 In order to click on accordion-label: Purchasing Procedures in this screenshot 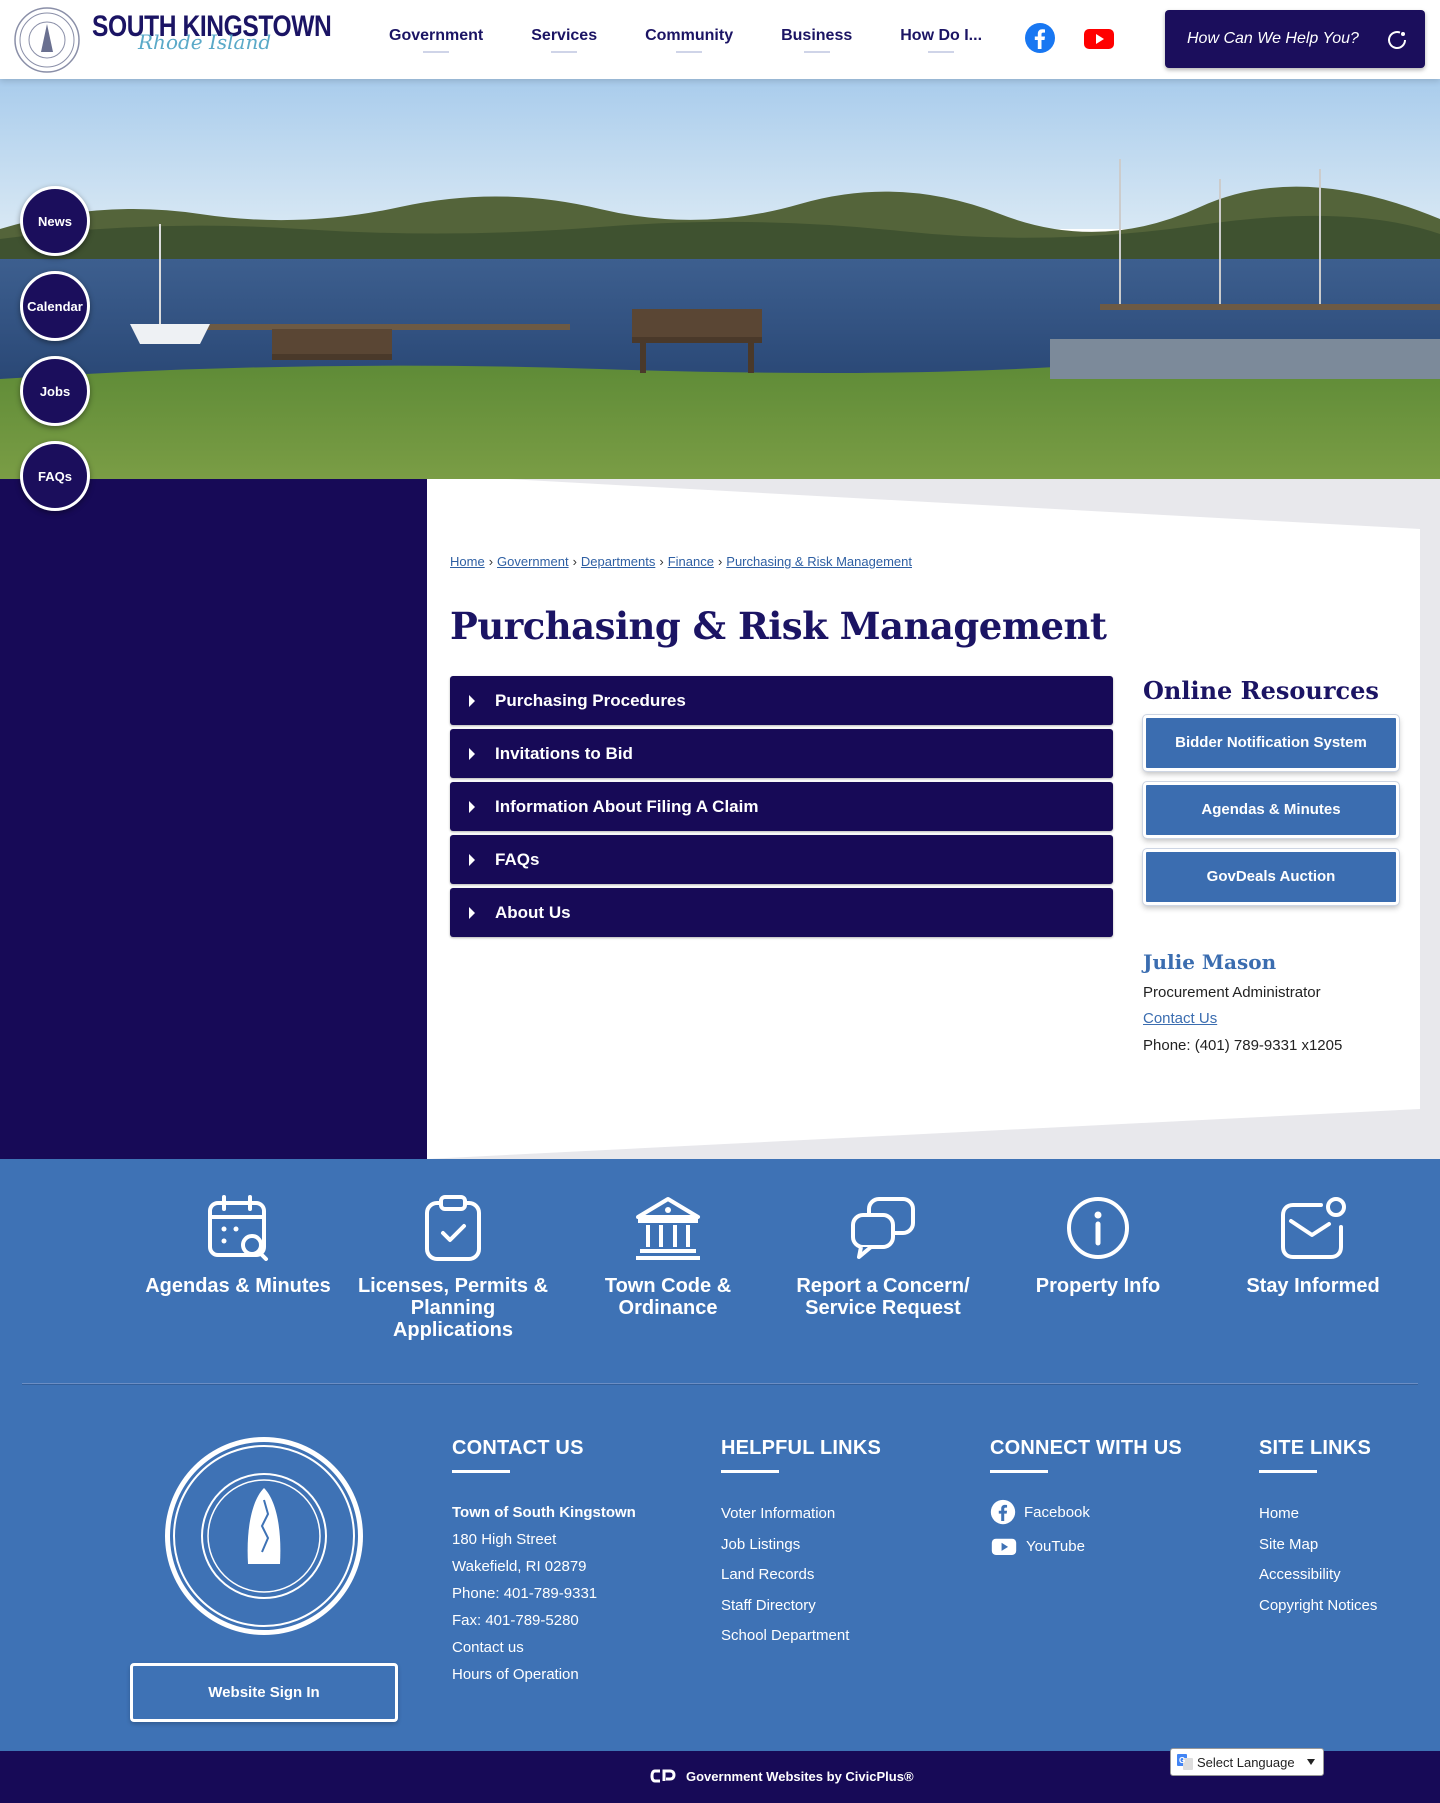, I will do `click(590, 700)`.